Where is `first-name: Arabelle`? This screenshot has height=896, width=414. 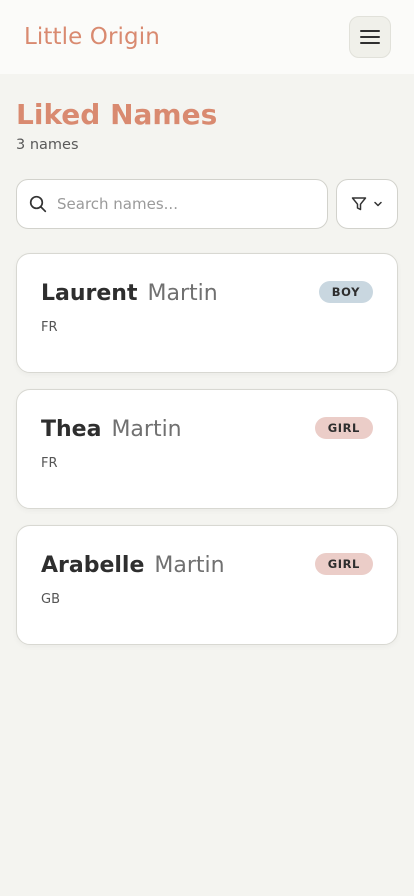
first-name: Arabelle is located at coordinates (93, 565).